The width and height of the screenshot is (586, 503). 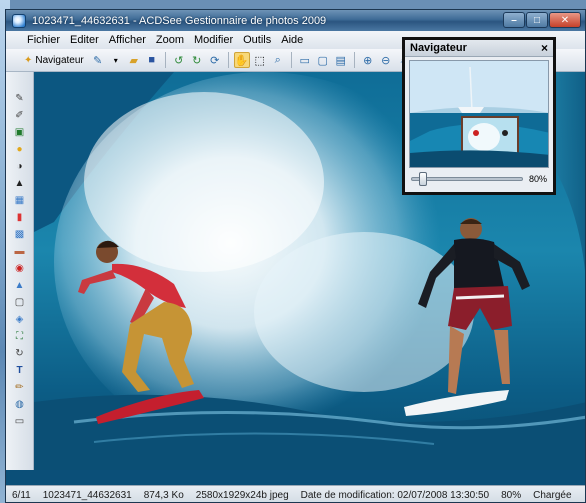 I want to click on menu-modifier: Modifier, so click(x=213, y=40).